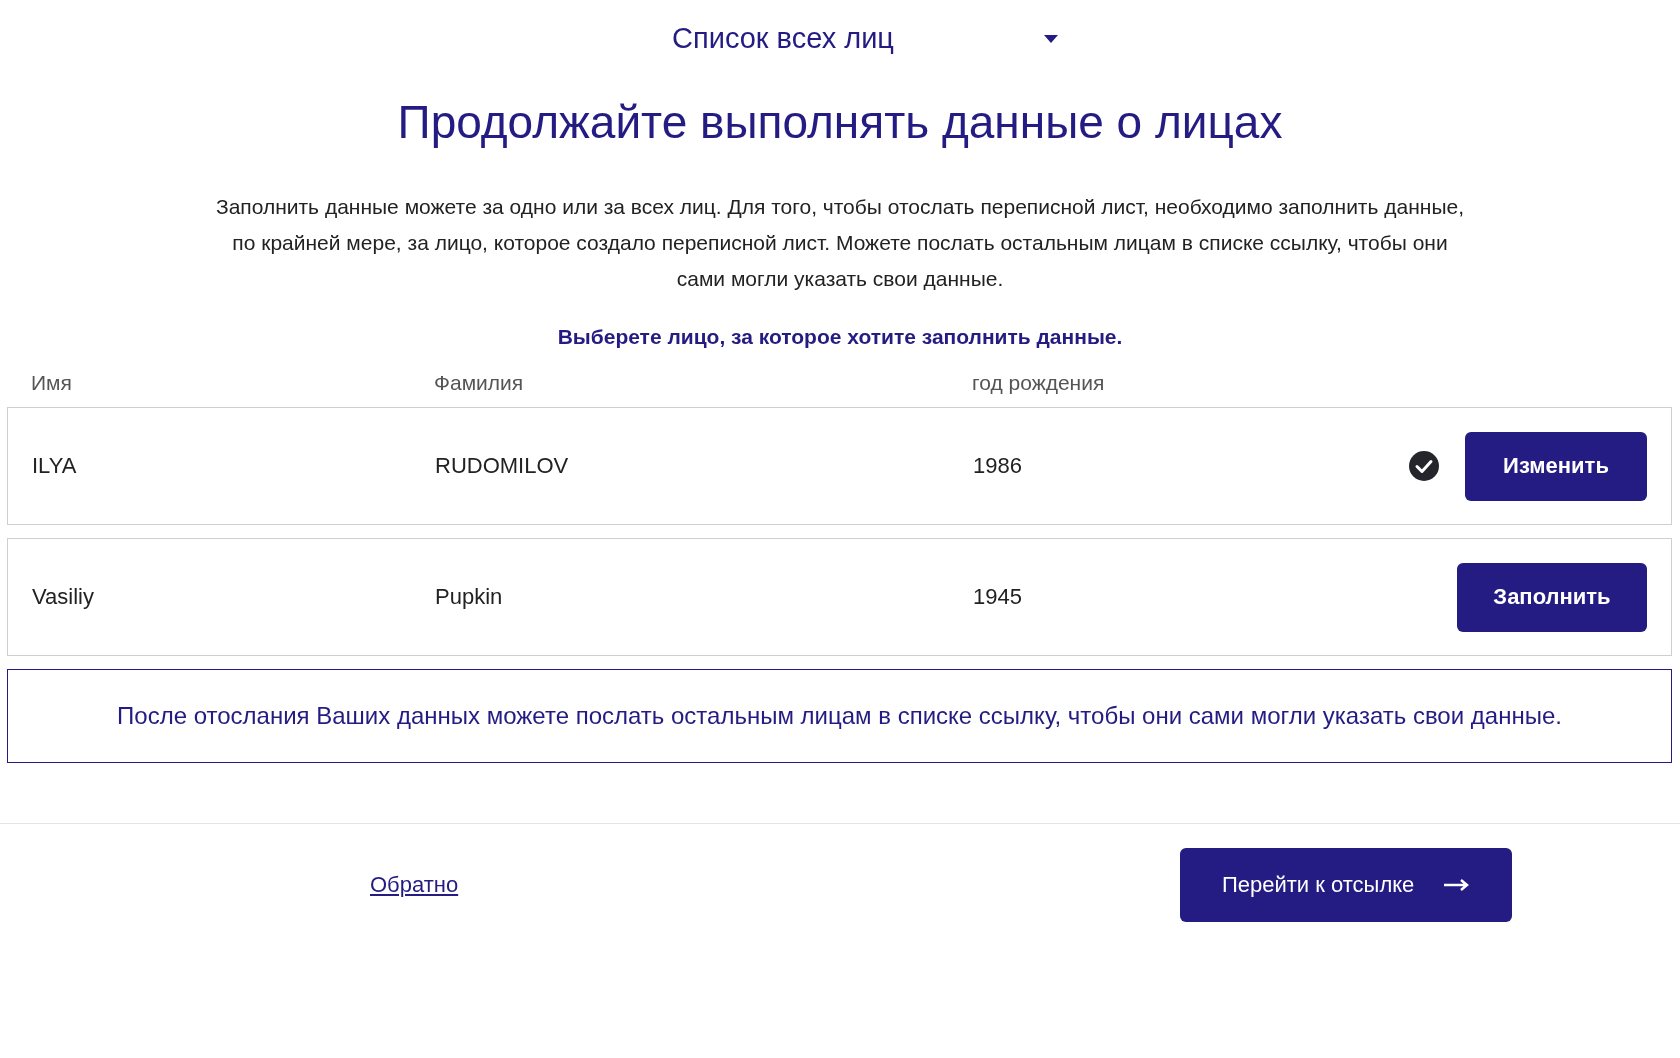  What do you see at coordinates (52, 383) in the screenshot?
I see `column-header: Имя` at bounding box center [52, 383].